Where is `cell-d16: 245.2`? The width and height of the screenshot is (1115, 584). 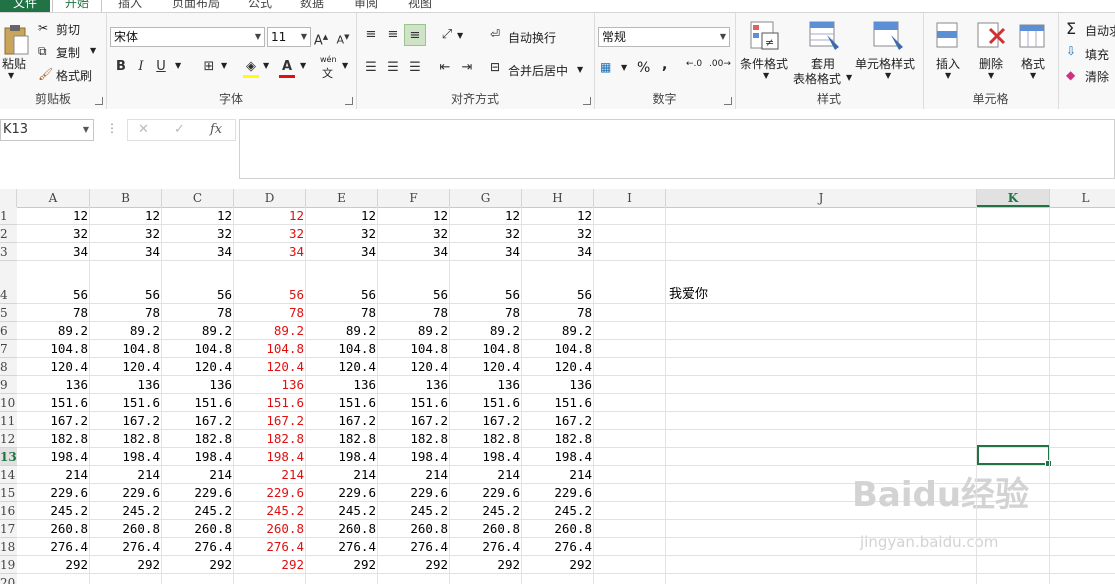 cell-d16: 245.2 is located at coordinates (270, 511).